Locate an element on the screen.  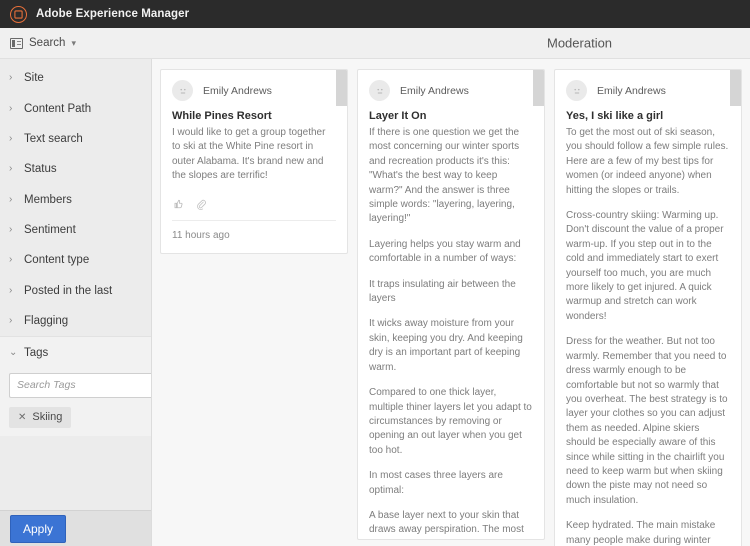
panel-rail-icon is located at coordinates (16, 43).